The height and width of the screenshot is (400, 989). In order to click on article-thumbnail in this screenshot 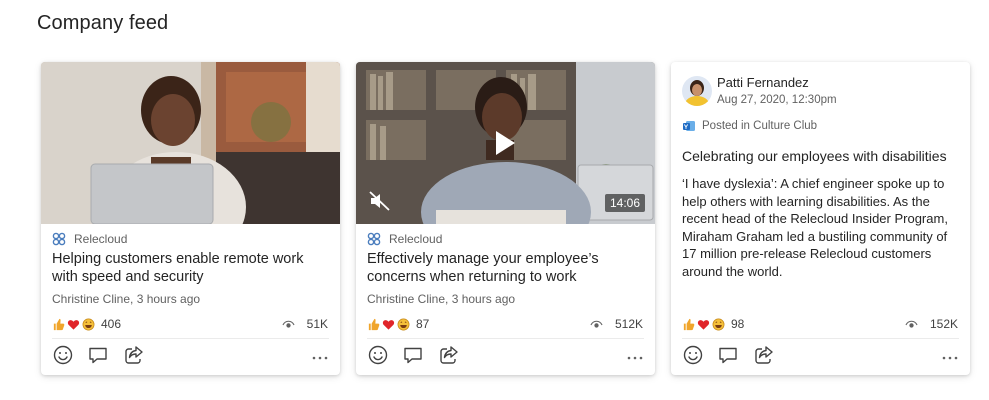, I will do `click(190, 143)`.